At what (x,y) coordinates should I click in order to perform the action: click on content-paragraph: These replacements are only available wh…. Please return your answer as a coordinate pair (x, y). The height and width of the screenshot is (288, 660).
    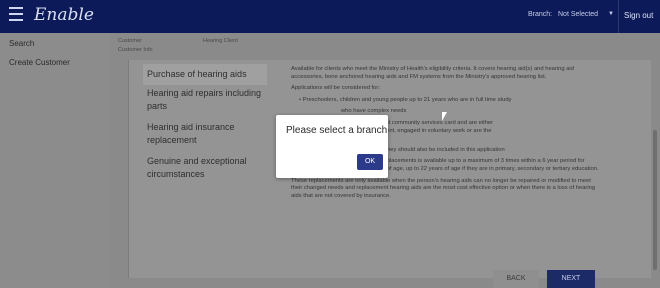
    Looking at the image, I should click on (443, 188).